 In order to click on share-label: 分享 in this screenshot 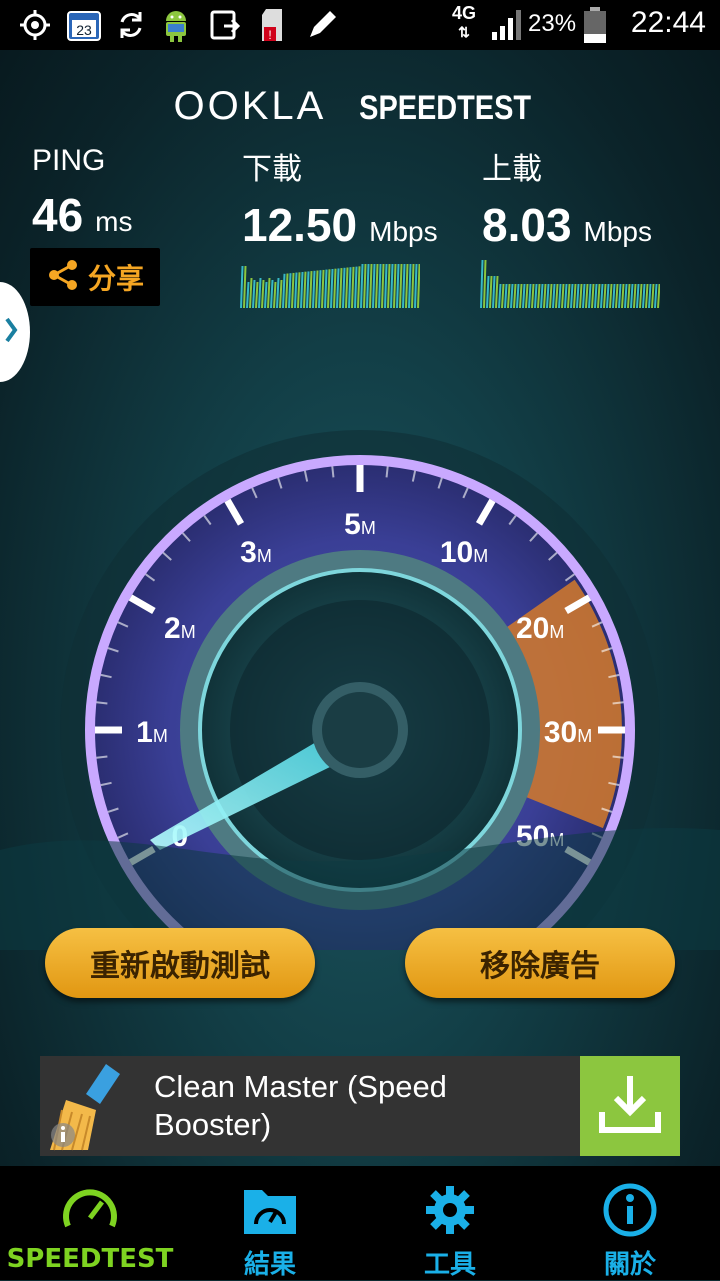, I will do `click(115, 278)`.